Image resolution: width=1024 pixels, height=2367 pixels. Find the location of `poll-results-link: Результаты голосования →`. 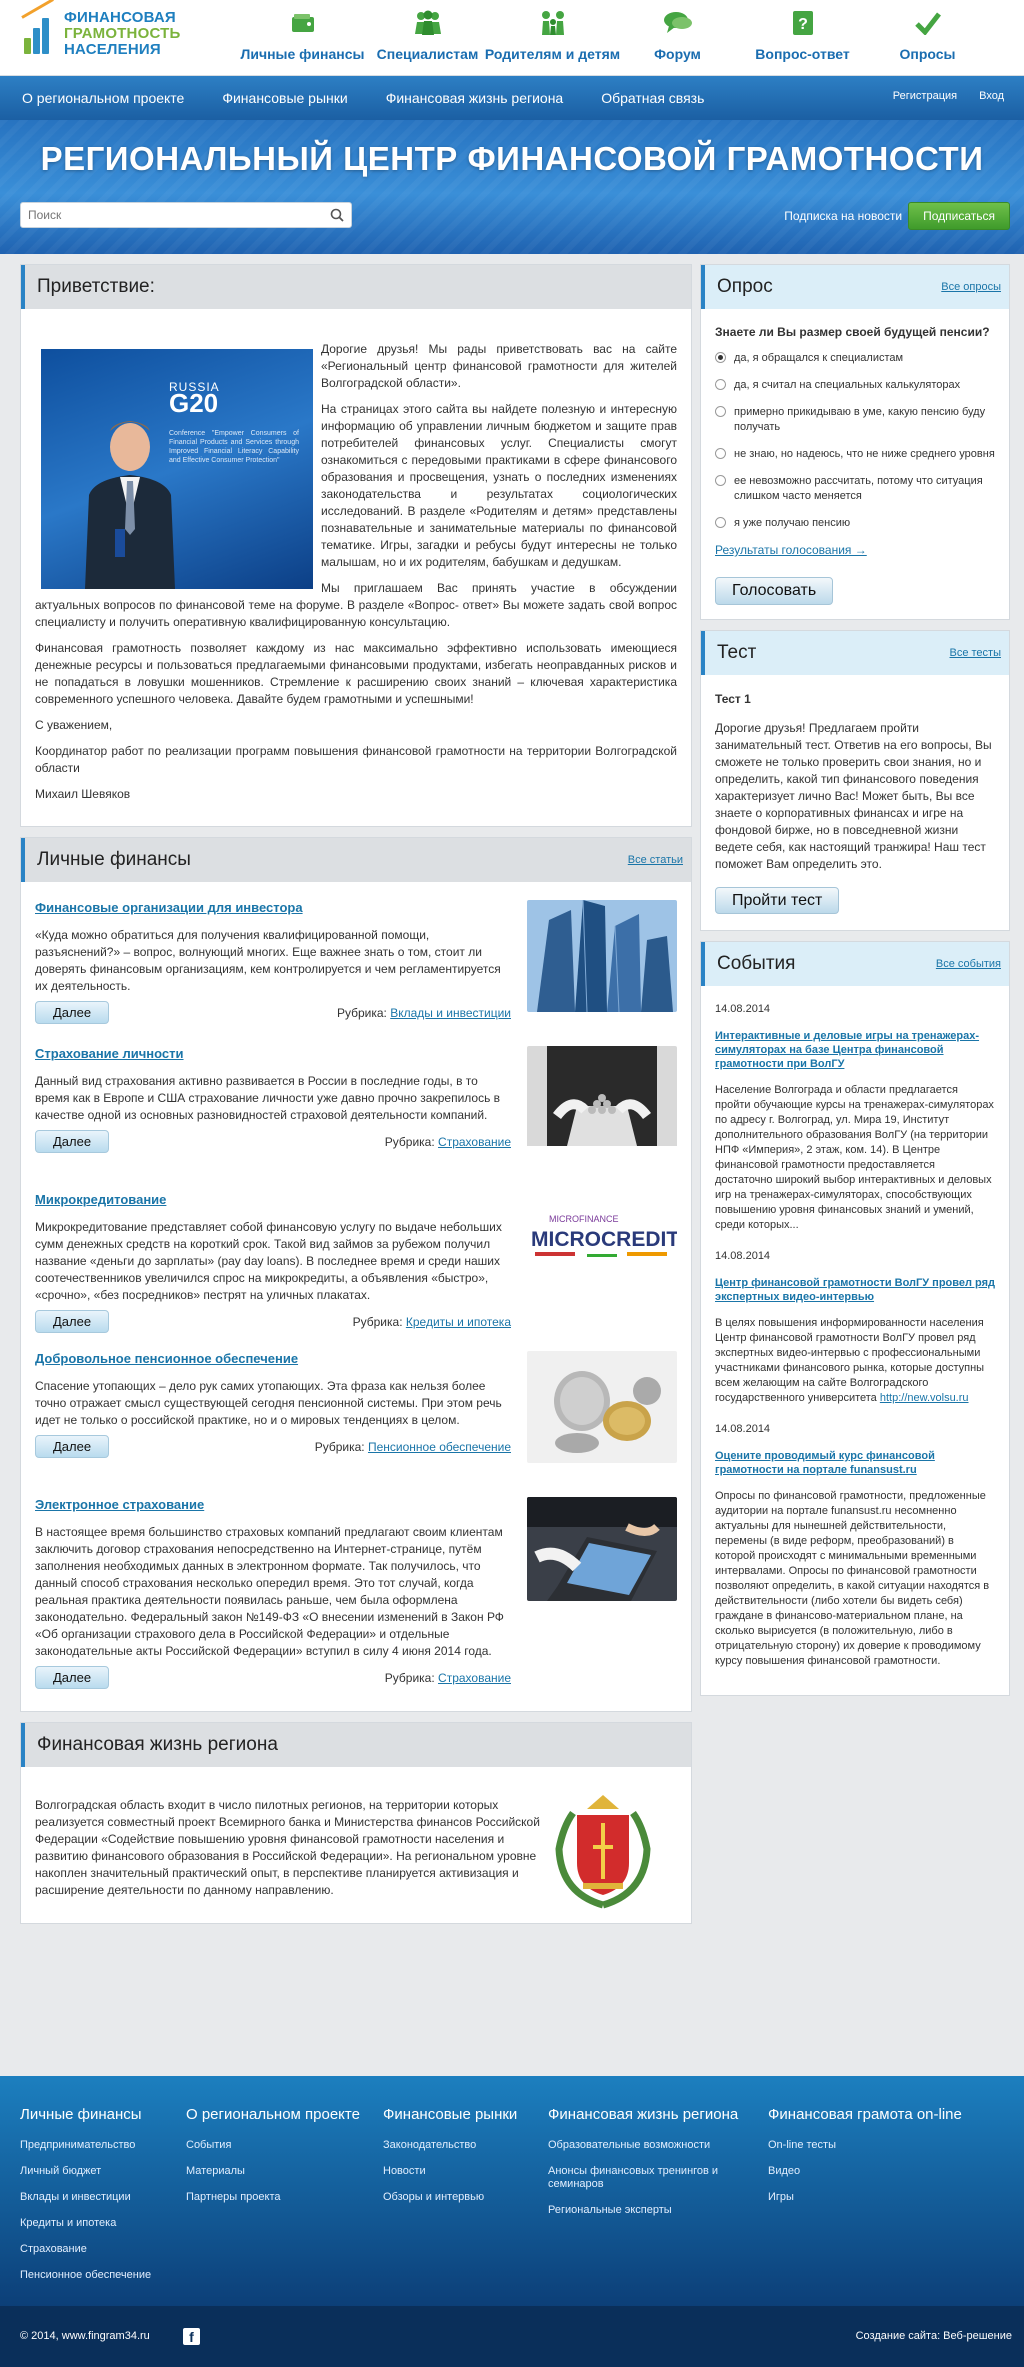

poll-results-link: Результаты голосования → is located at coordinates (791, 550).